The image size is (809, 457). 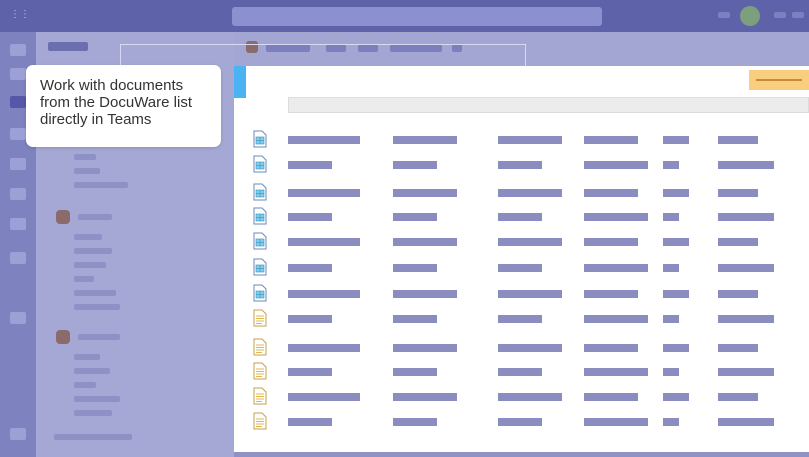 I want to click on app-launcher-icon: ⋮⋮, so click(x=20, y=14).